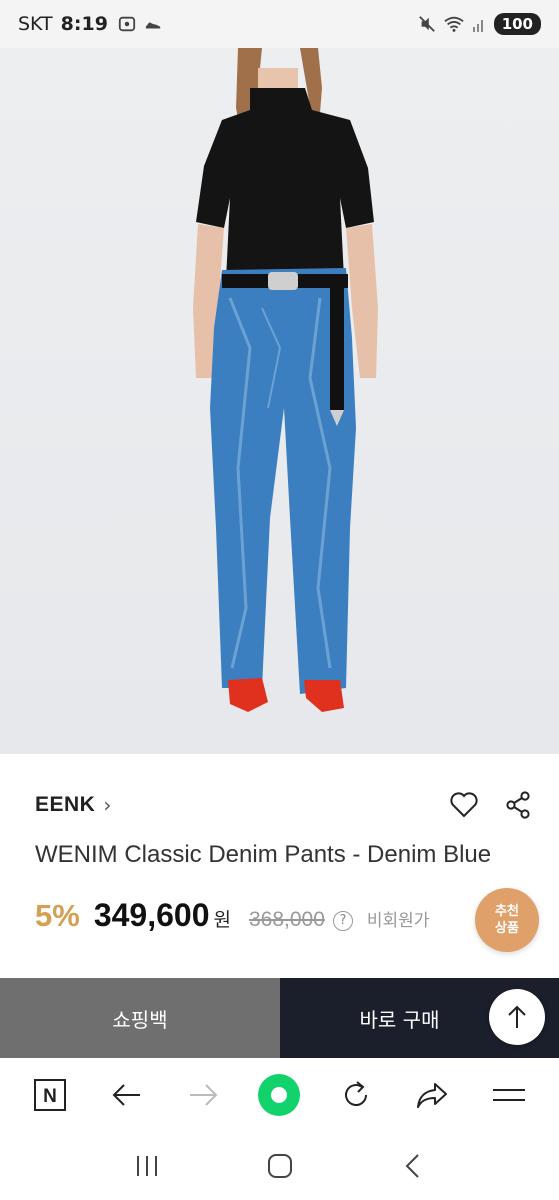 The height and width of the screenshot is (1200, 559). I want to click on forward-arrow-icon, so click(203, 1095).